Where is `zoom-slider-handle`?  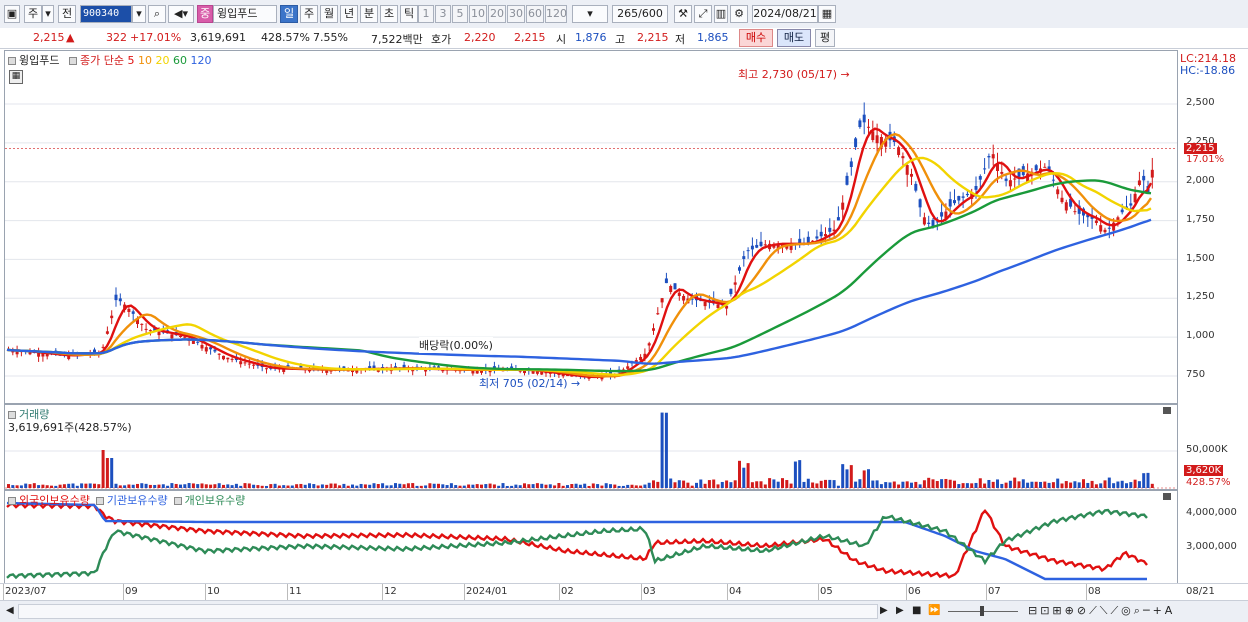 zoom-slider-handle is located at coordinates (982, 611).